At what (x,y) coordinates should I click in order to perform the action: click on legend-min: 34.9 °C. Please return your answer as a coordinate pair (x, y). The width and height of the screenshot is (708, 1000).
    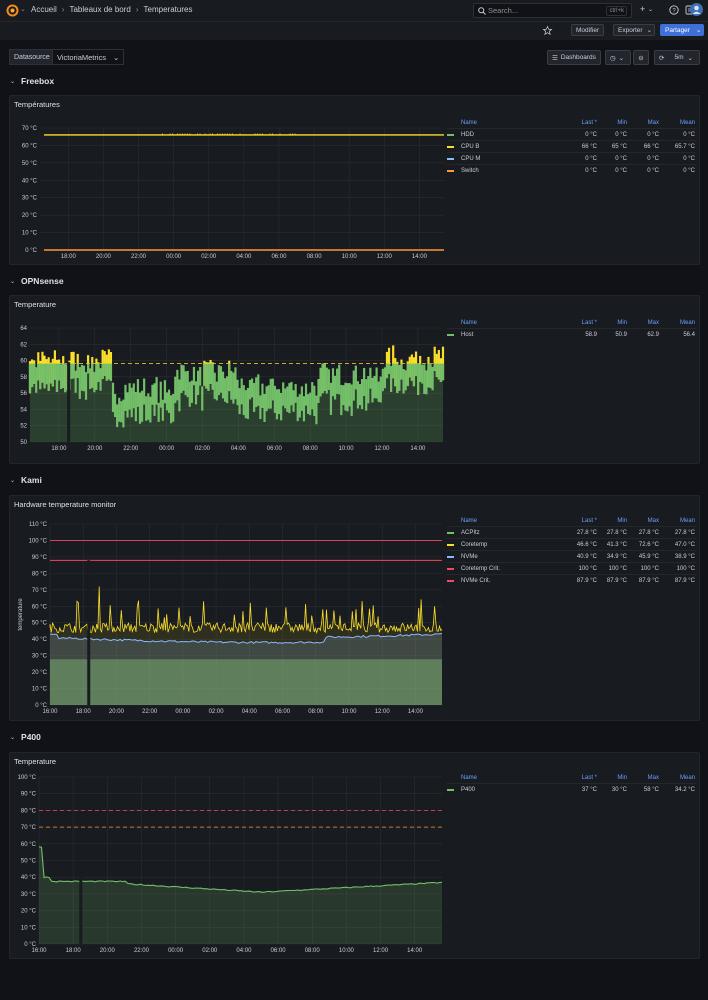
    Looking at the image, I should click on (616, 557).